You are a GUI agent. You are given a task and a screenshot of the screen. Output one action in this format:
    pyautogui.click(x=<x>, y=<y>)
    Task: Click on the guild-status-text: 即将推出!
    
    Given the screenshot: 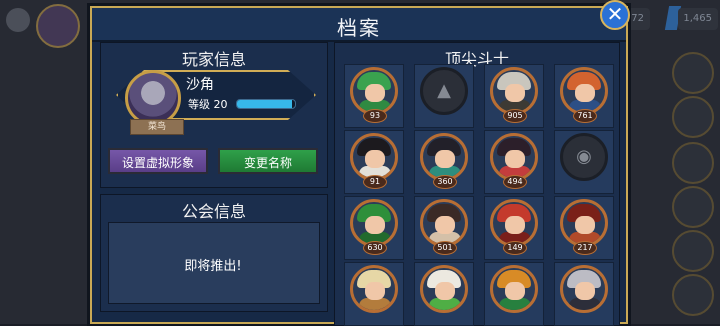 What is the action you would take?
    pyautogui.click(x=213, y=266)
    